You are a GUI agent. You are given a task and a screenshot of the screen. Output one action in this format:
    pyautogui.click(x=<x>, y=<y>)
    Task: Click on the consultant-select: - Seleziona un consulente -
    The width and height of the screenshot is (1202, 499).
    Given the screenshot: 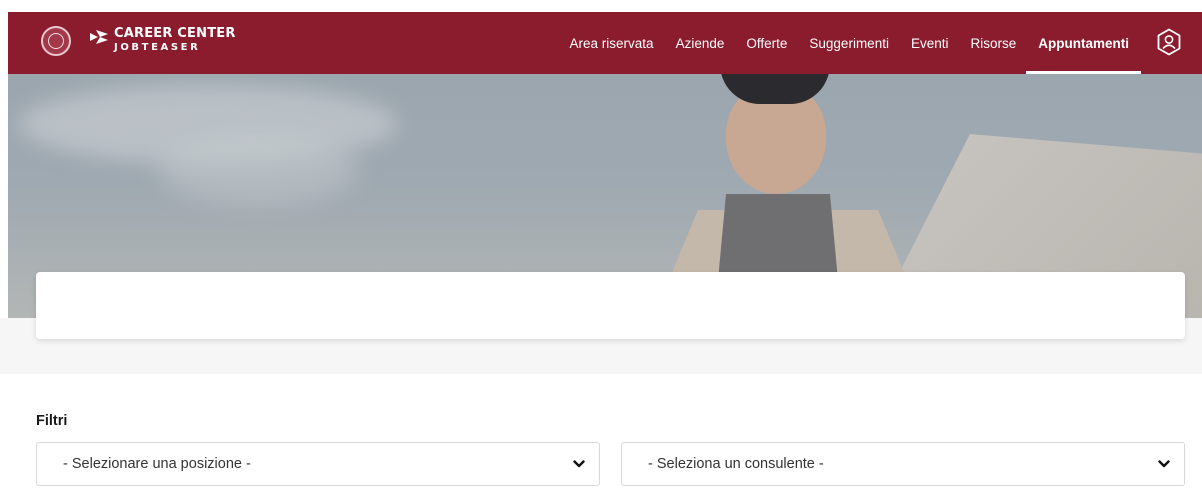 What is the action you would take?
    pyautogui.click(x=903, y=464)
    